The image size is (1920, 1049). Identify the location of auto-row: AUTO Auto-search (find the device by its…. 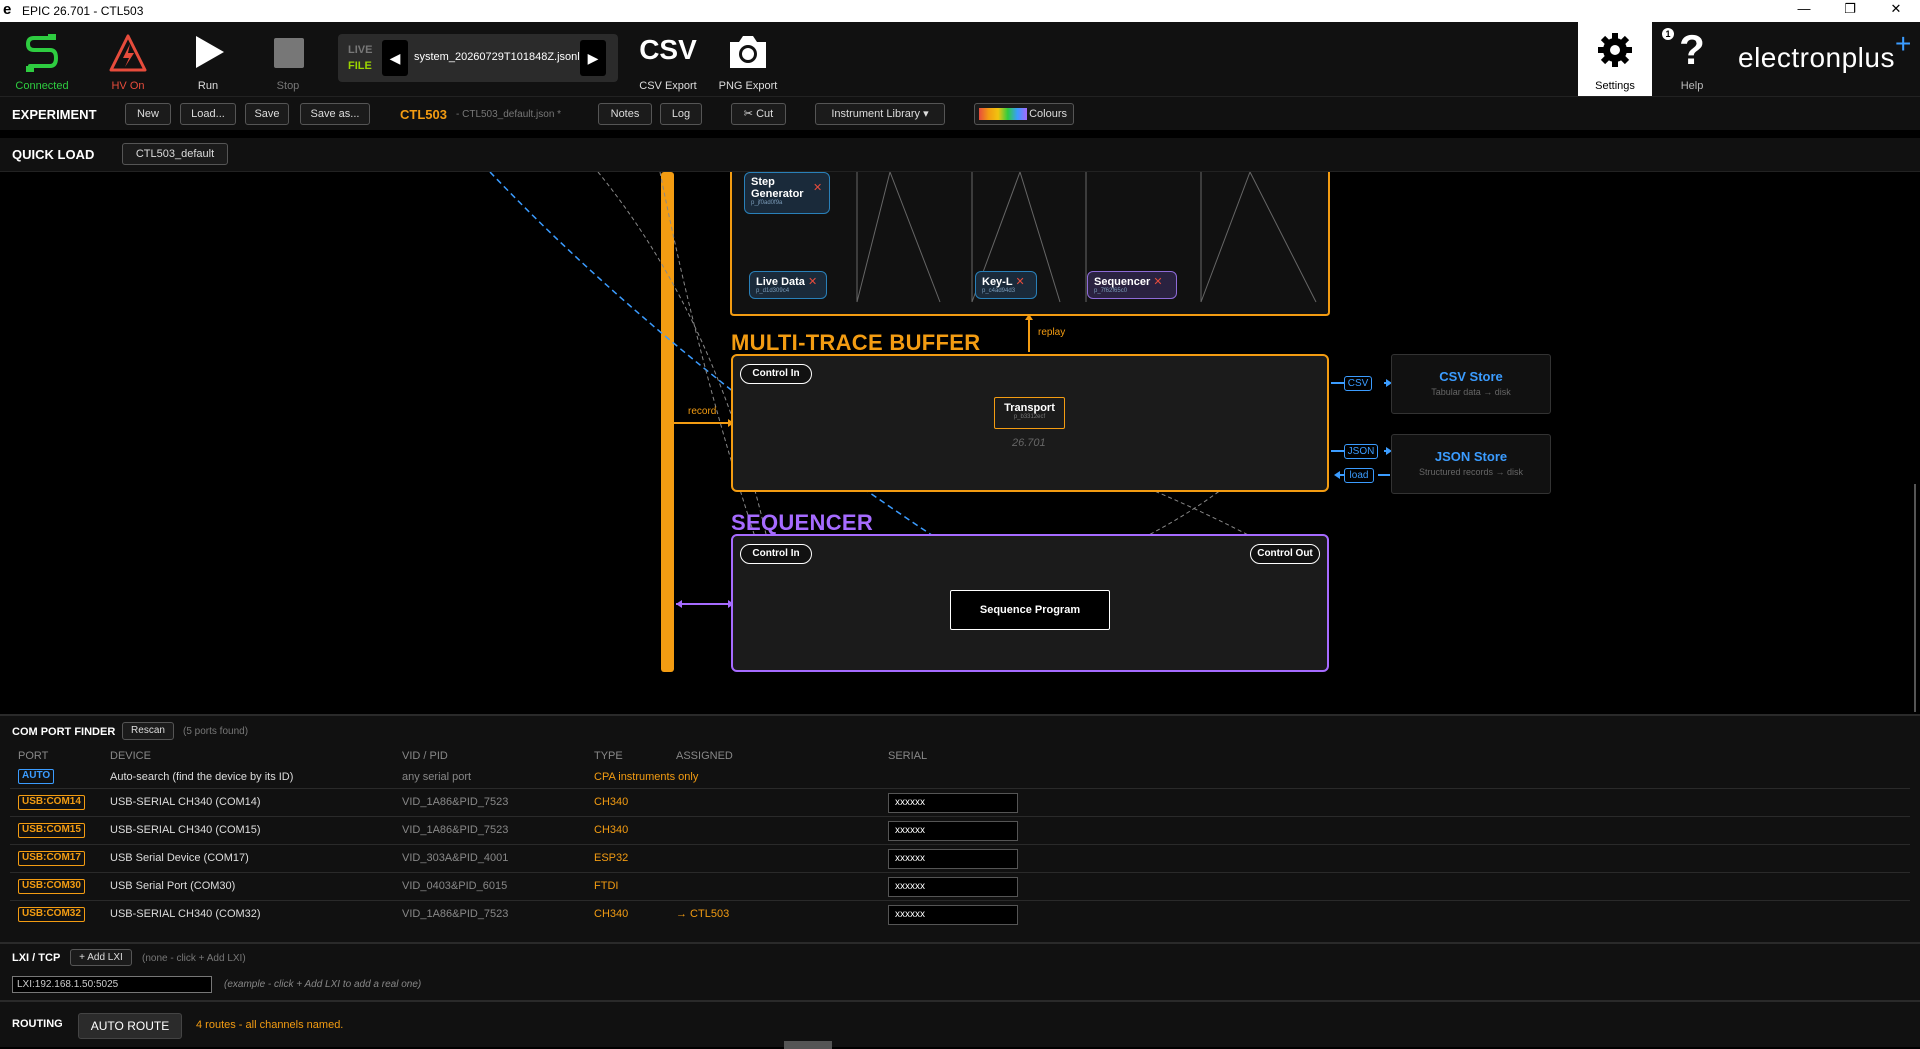
(960, 776).